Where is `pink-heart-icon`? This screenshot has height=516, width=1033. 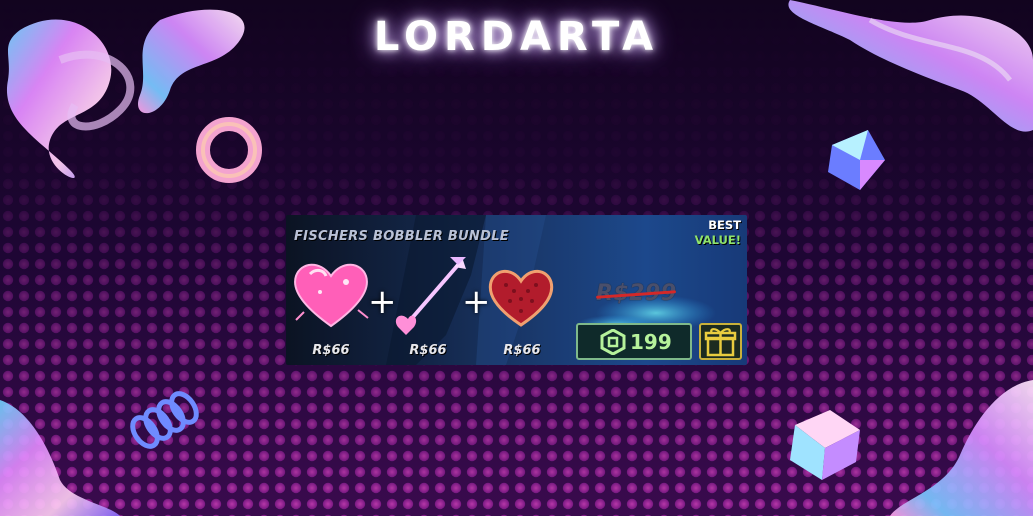
pink-heart-icon is located at coordinates (331, 295).